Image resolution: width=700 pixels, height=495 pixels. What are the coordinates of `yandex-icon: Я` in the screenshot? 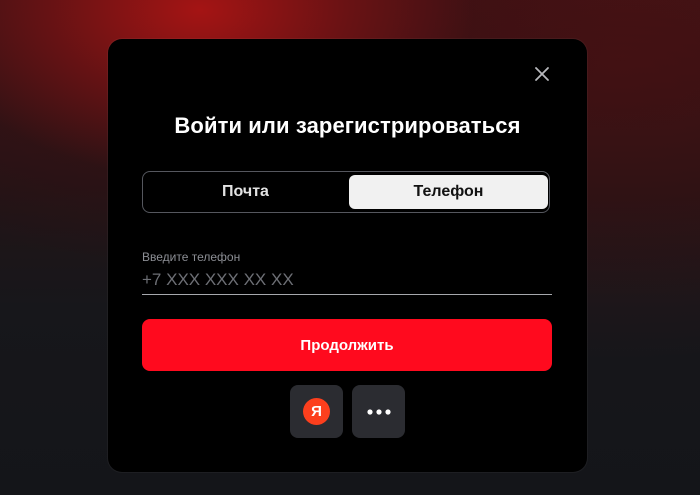 It's located at (316, 411).